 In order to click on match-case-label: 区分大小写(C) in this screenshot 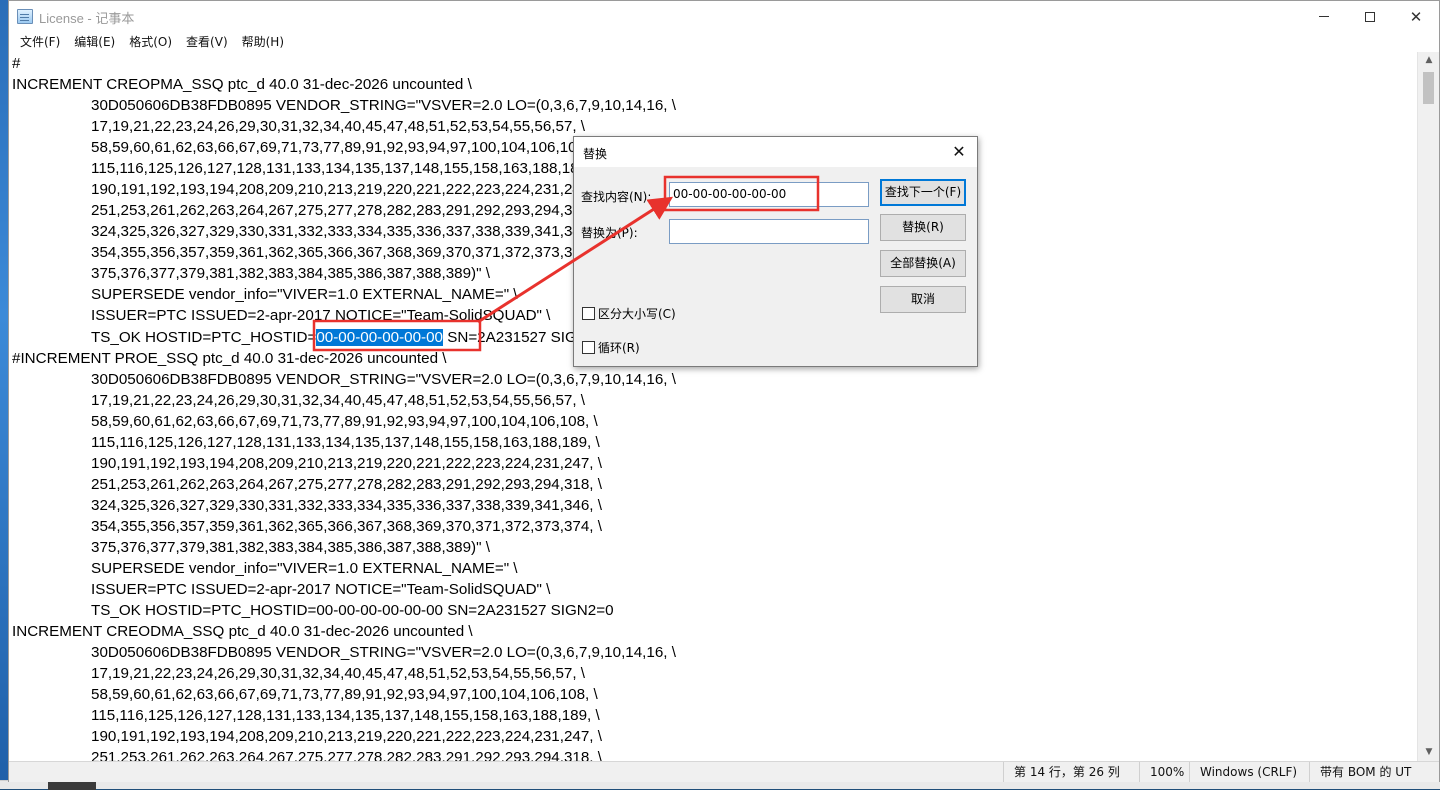, I will do `click(637, 314)`.